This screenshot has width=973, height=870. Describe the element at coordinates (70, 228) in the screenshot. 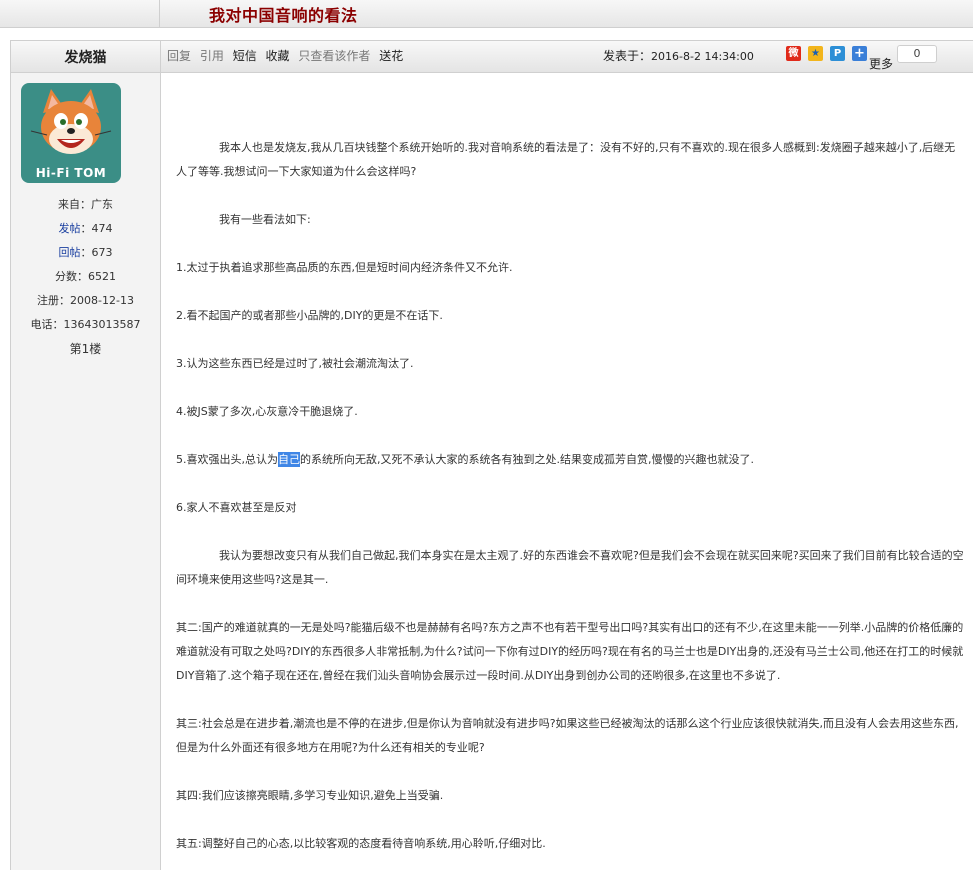

I see `user-posts-link: 发帖` at that location.